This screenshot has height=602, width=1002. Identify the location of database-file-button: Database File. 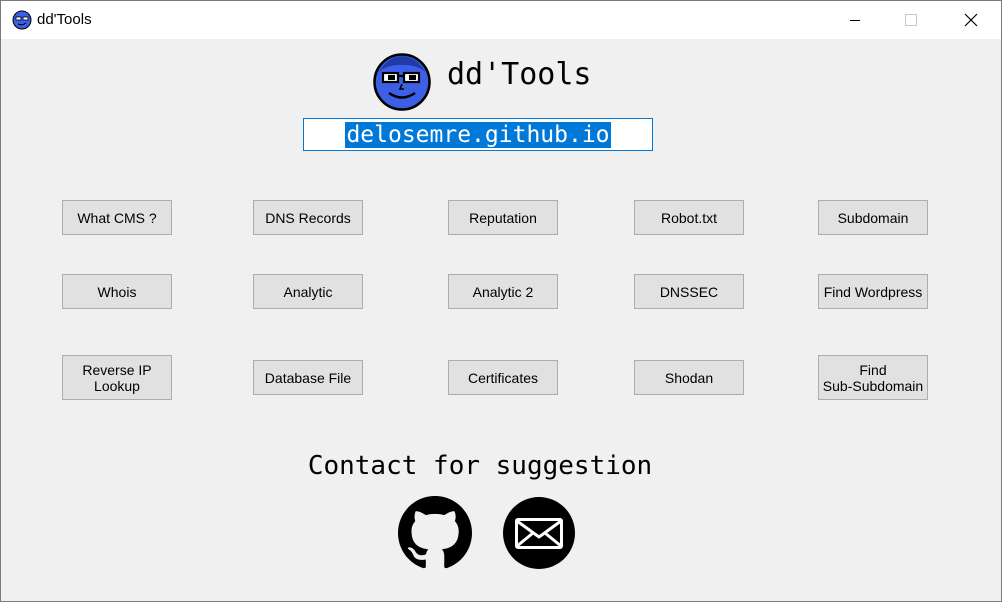
(308, 377).